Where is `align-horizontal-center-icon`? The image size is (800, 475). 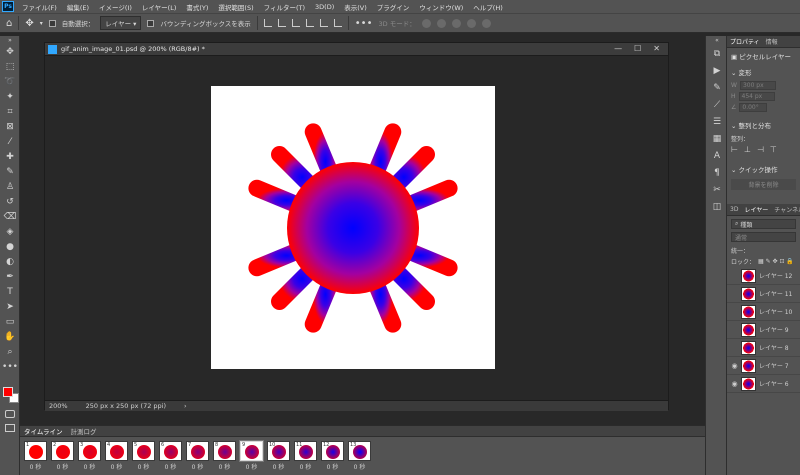 align-horizontal-center-icon is located at coordinates (323, 23).